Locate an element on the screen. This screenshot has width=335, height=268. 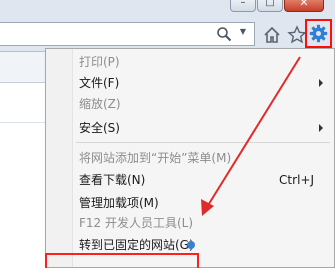
address-bar: ▼ is located at coordinates (127, 34).